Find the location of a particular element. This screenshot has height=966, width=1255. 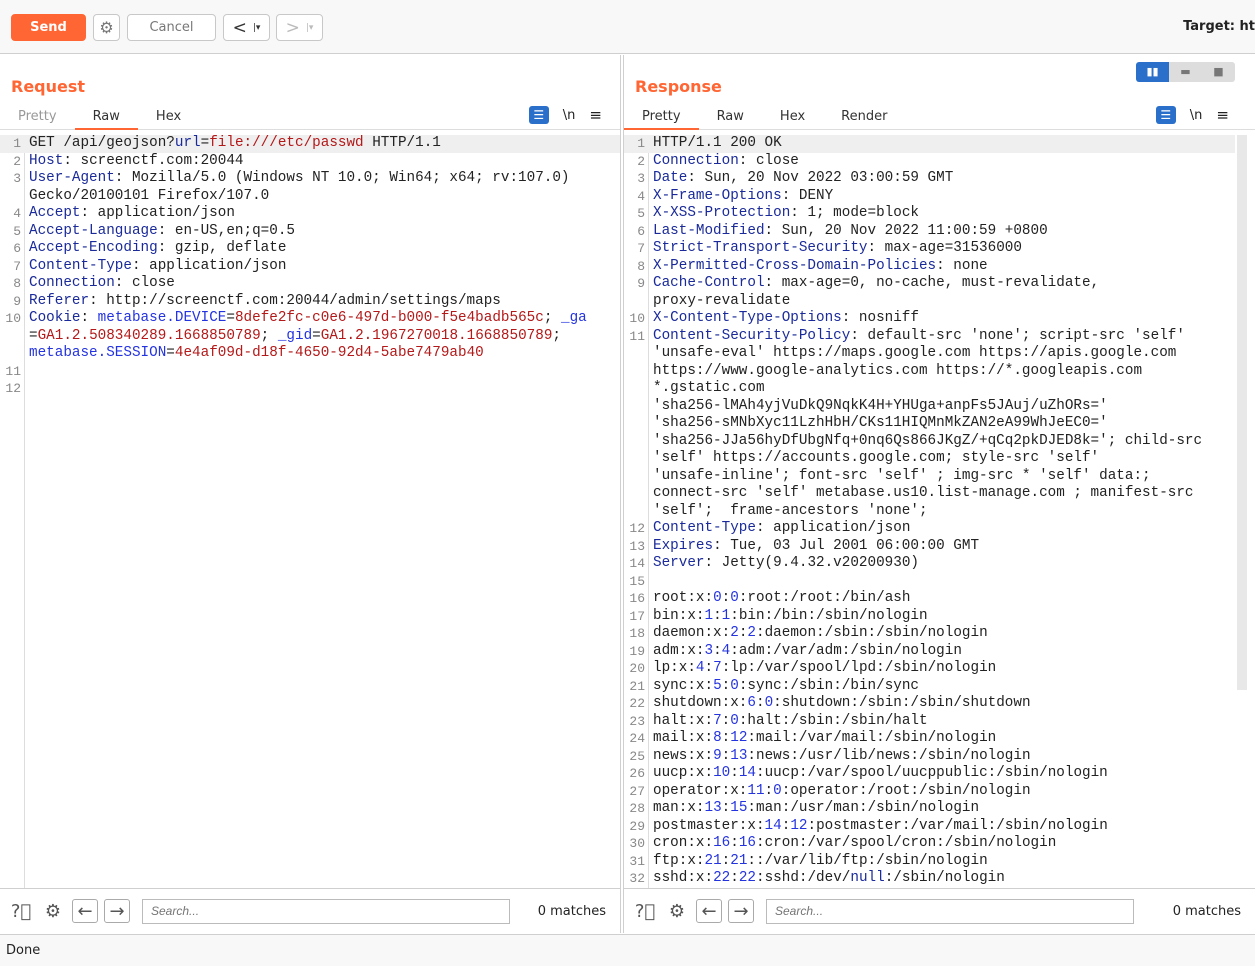

code-line: 3 Date: Sun, 20 Nov 2022 03:00:59 GMT is located at coordinates (929, 179).